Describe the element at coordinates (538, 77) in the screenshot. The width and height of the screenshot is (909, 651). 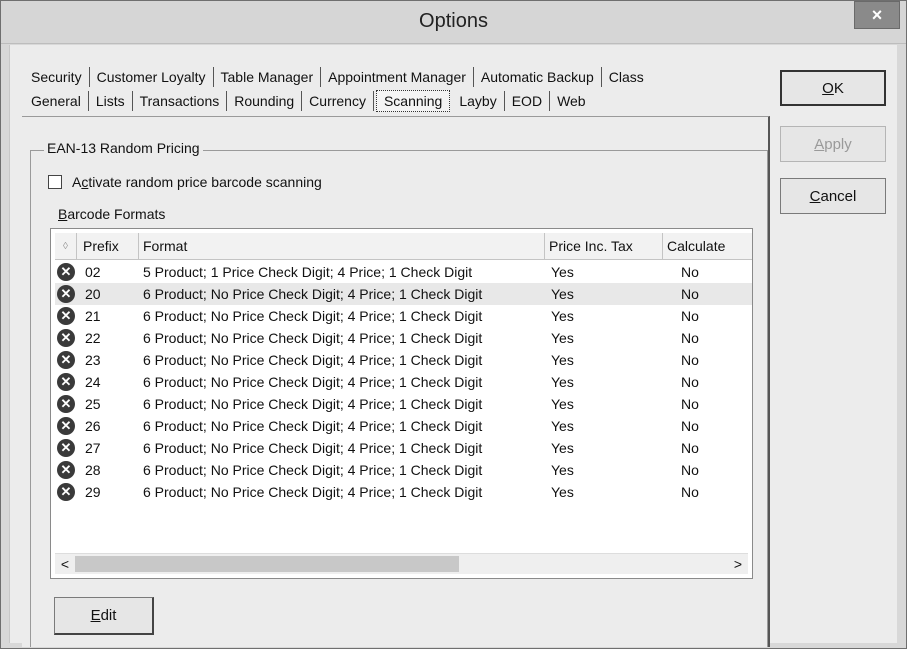
I see `tab-automatic-backup: Automatic Backup` at that location.